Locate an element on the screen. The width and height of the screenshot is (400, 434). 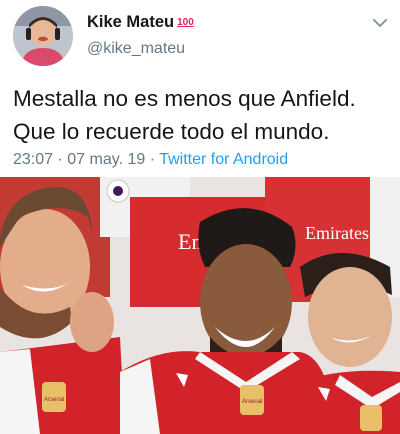
tweet-time: 23:07 is located at coordinates (33, 159).